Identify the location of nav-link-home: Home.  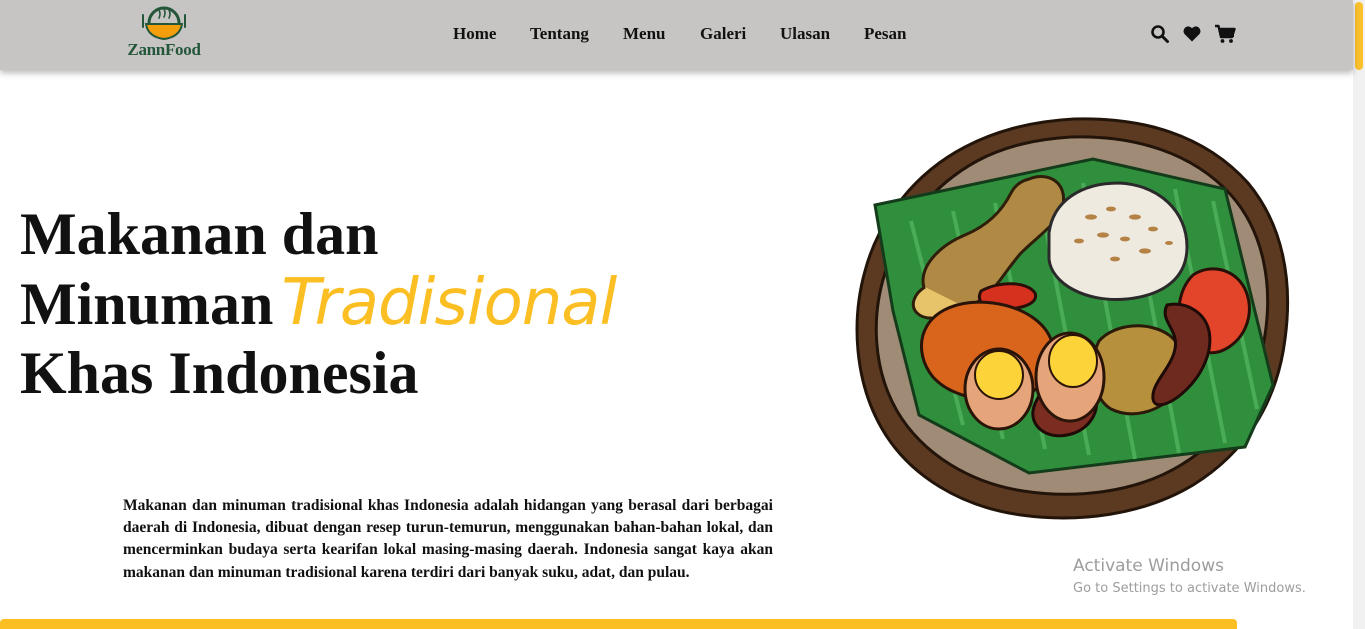
(474, 34).